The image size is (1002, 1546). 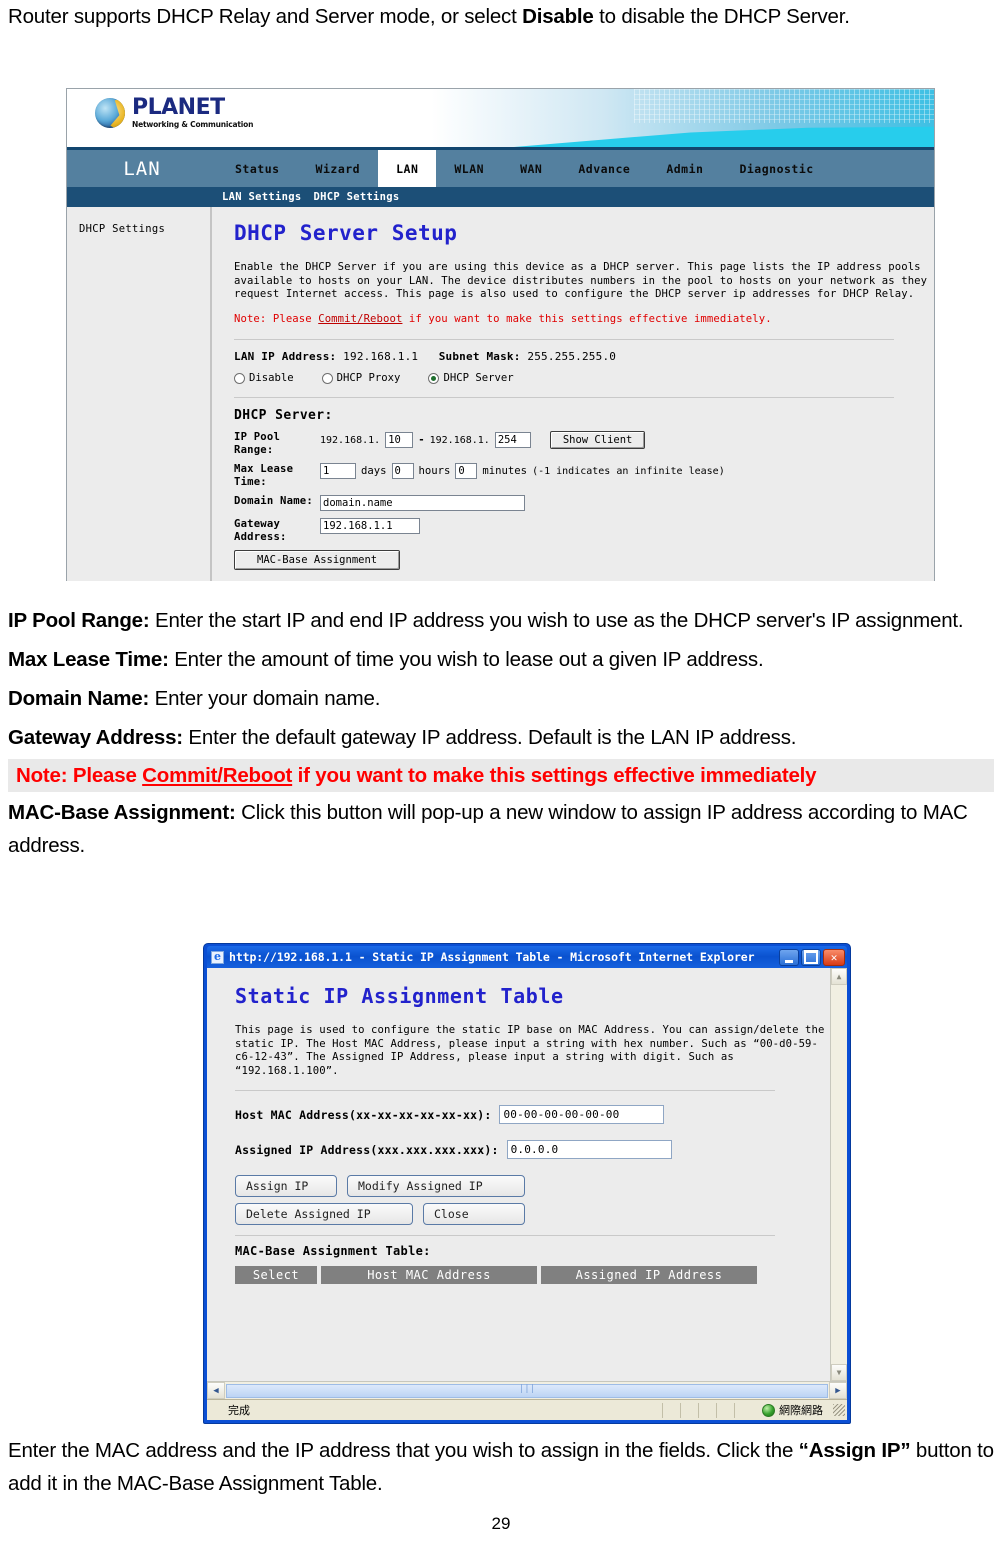 What do you see at coordinates (839, 1410) in the screenshot?
I see `resize-grip-icon` at bounding box center [839, 1410].